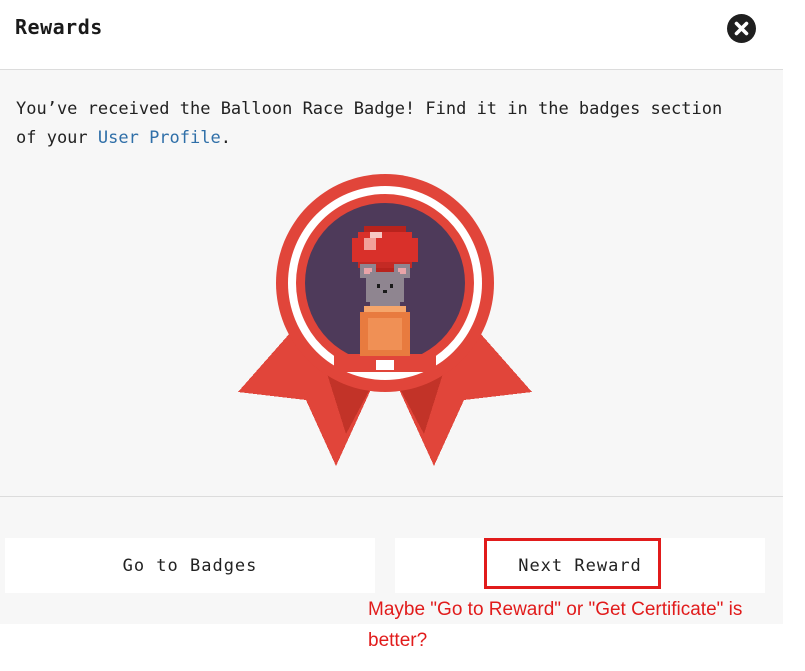 This screenshot has height=671, width=805. I want to click on user-profile-link: User Profile, so click(159, 138).